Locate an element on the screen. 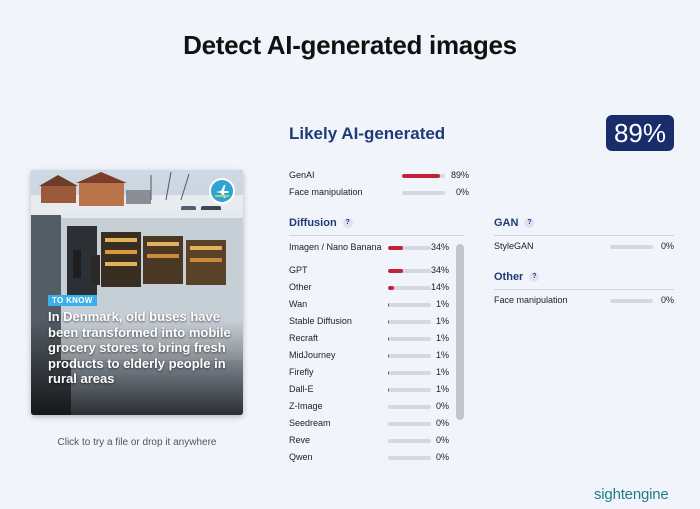 The image size is (700, 509). diffusion-help-icon: ? is located at coordinates (347, 223).